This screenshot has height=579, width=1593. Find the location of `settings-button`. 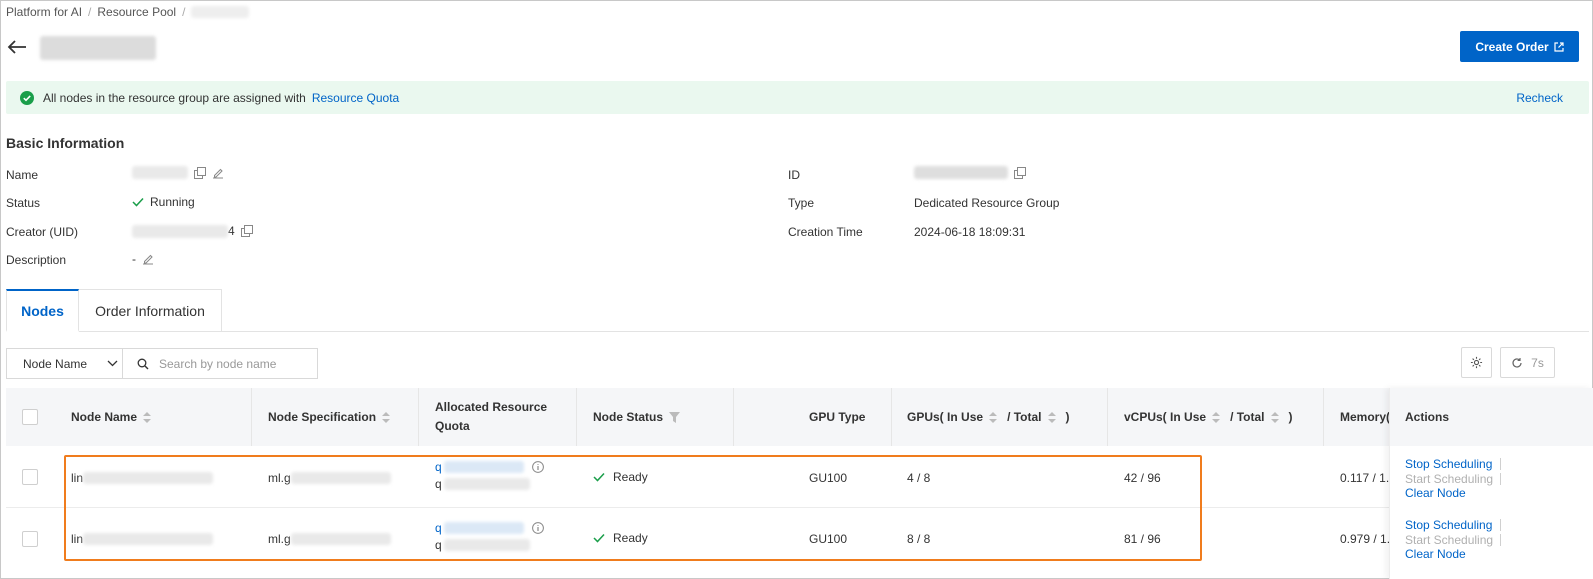

settings-button is located at coordinates (1476, 362).